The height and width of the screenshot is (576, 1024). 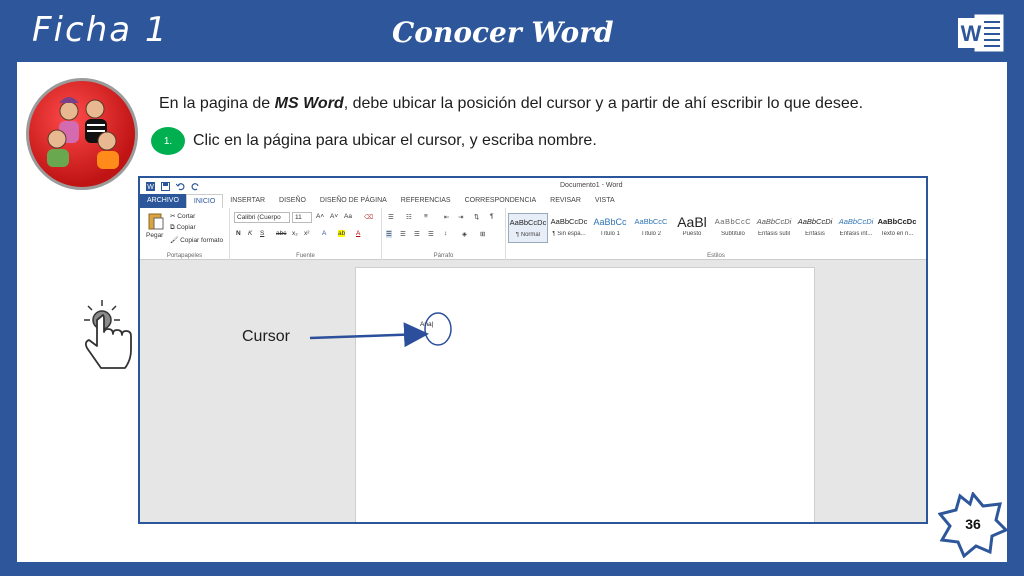 What do you see at coordinates (774, 228) in the screenshot?
I see `style-enfasis-sutil: AaBbCcDi Énfasis sutil` at bounding box center [774, 228].